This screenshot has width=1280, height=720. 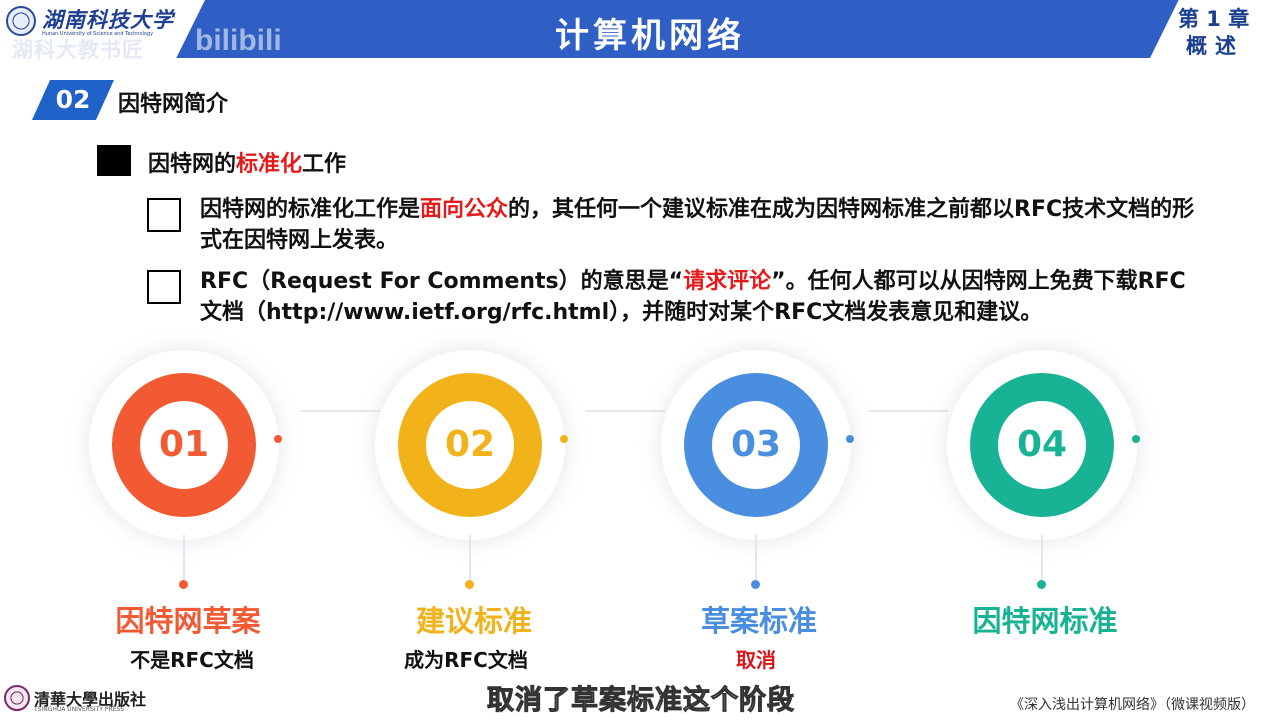 What do you see at coordinates (641, 701) in the screenshot?
I see `video-caption: 取消了草案标准这个阶段` at bounding box center [641, 701].